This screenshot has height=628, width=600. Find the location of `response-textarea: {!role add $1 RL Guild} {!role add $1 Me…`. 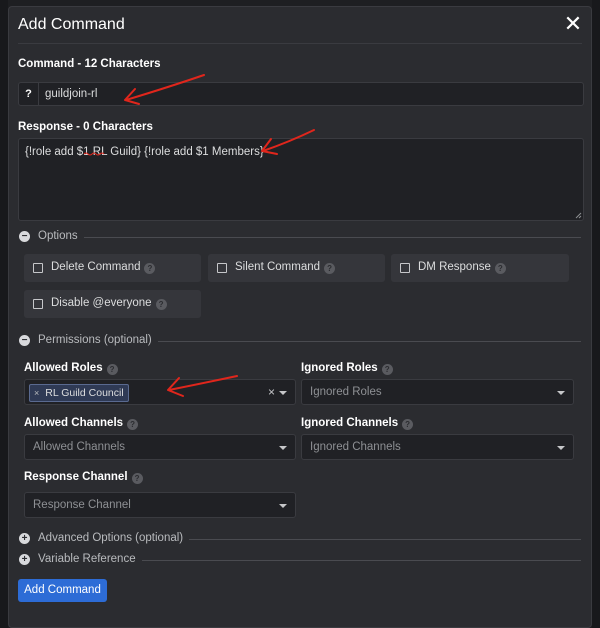

response-textarea: {!role add $1 RL Guild} {!role add $1 Me… is located at coordinates (301, 179).